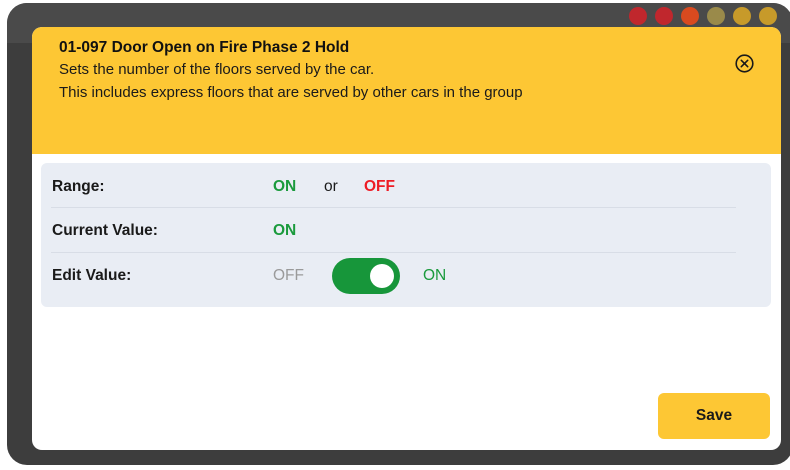 The height and width of the screenshot is (470, 790). I want to click on edit-off-label: OFF, so click(288, 275).